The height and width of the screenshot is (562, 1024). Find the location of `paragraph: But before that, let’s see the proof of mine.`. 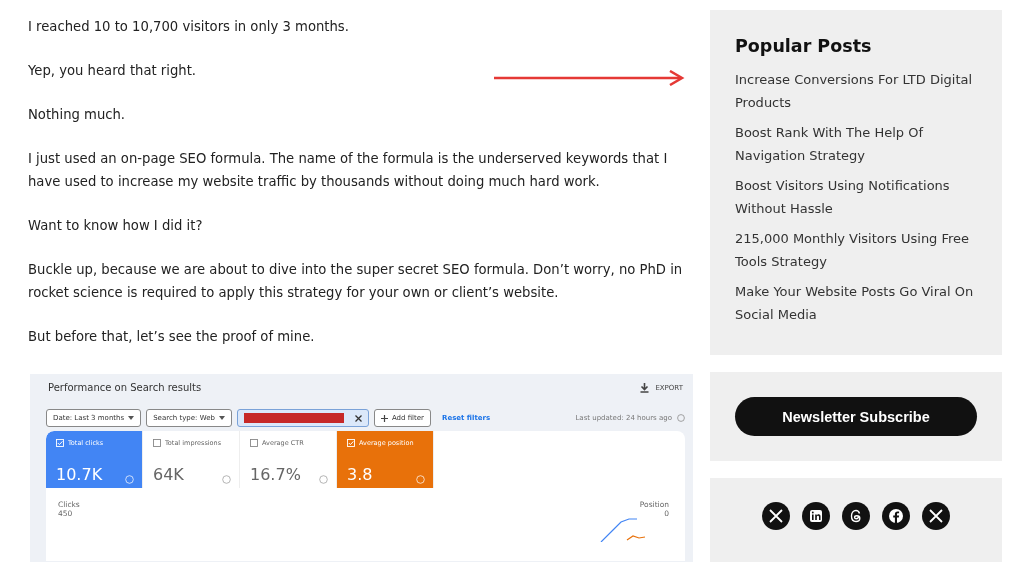

paragraph: But before that, let’s see the proof of mine. is located at coordinates (171, 337).